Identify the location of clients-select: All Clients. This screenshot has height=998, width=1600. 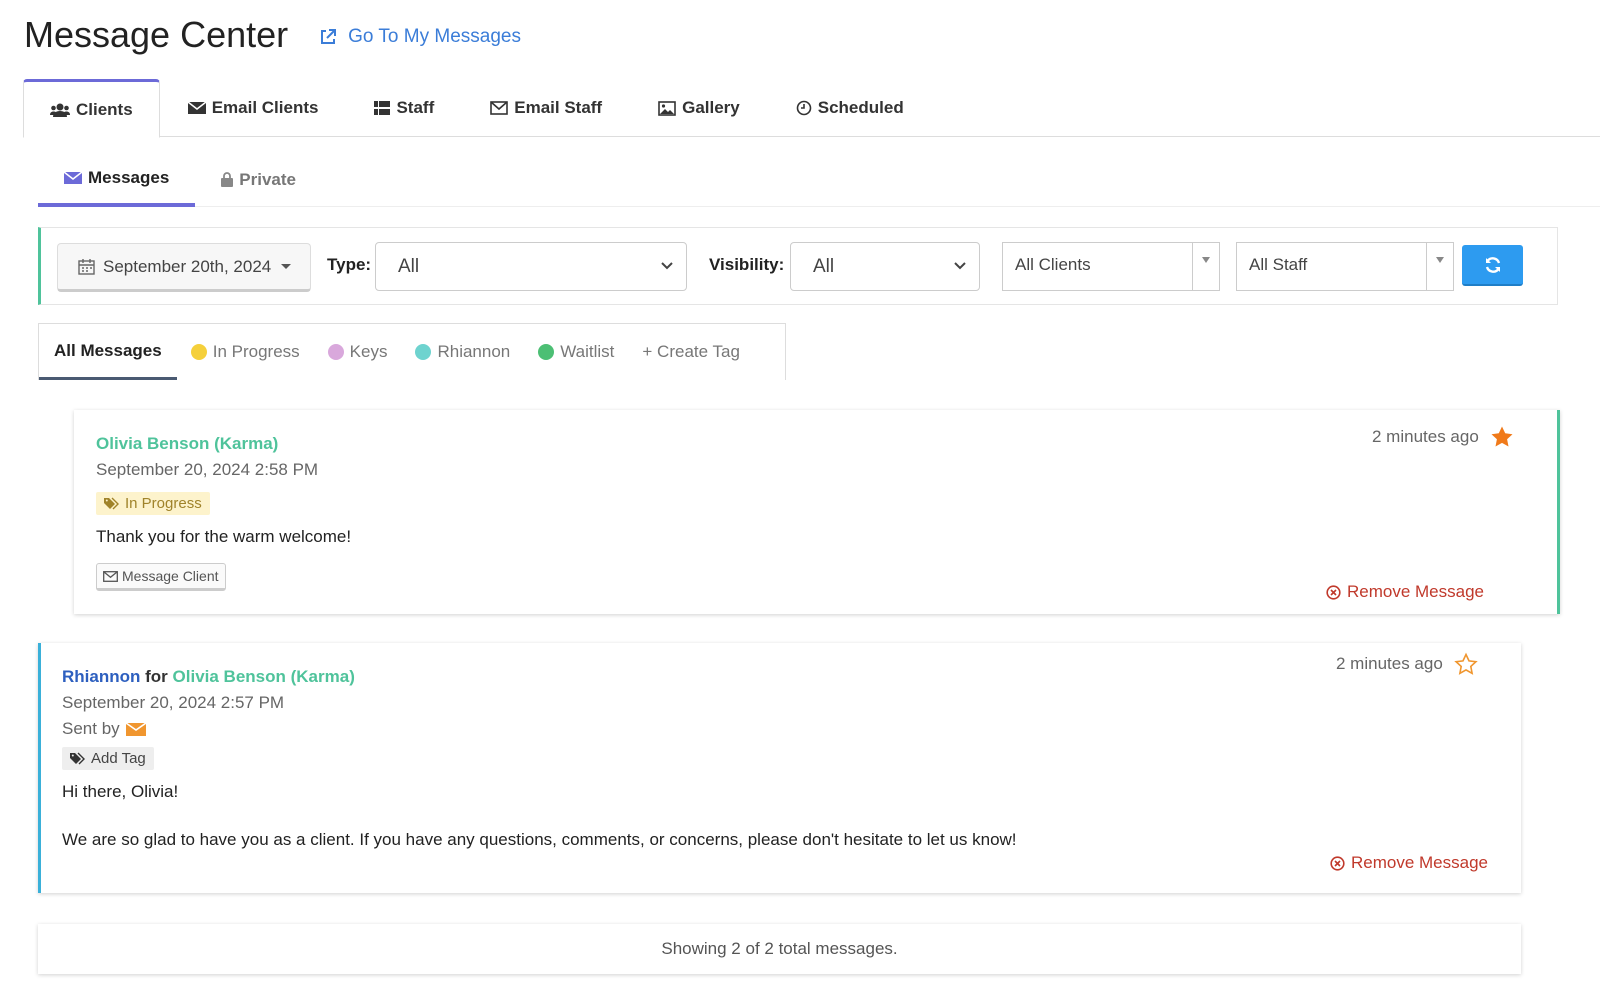
(1111, 266).